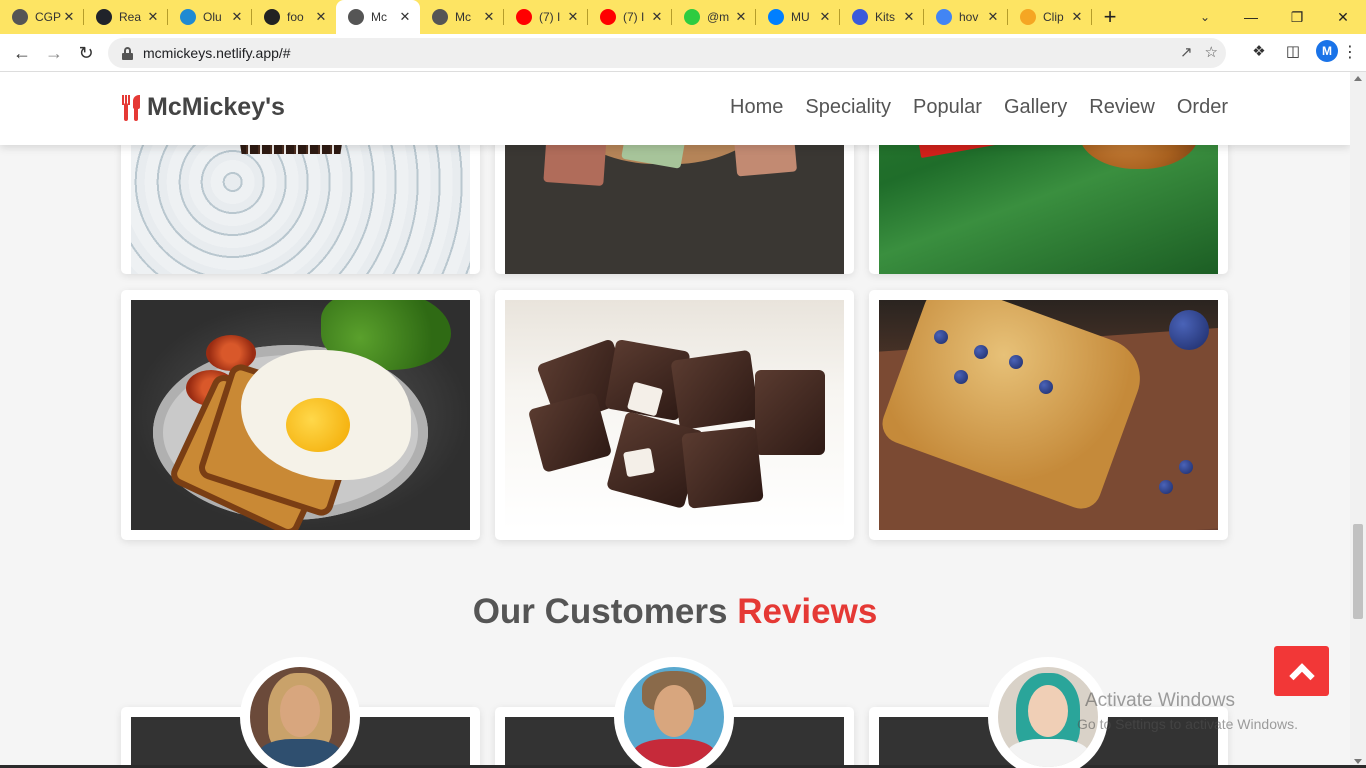  I want to click on restore-button: ❐, so click(1297, 17).